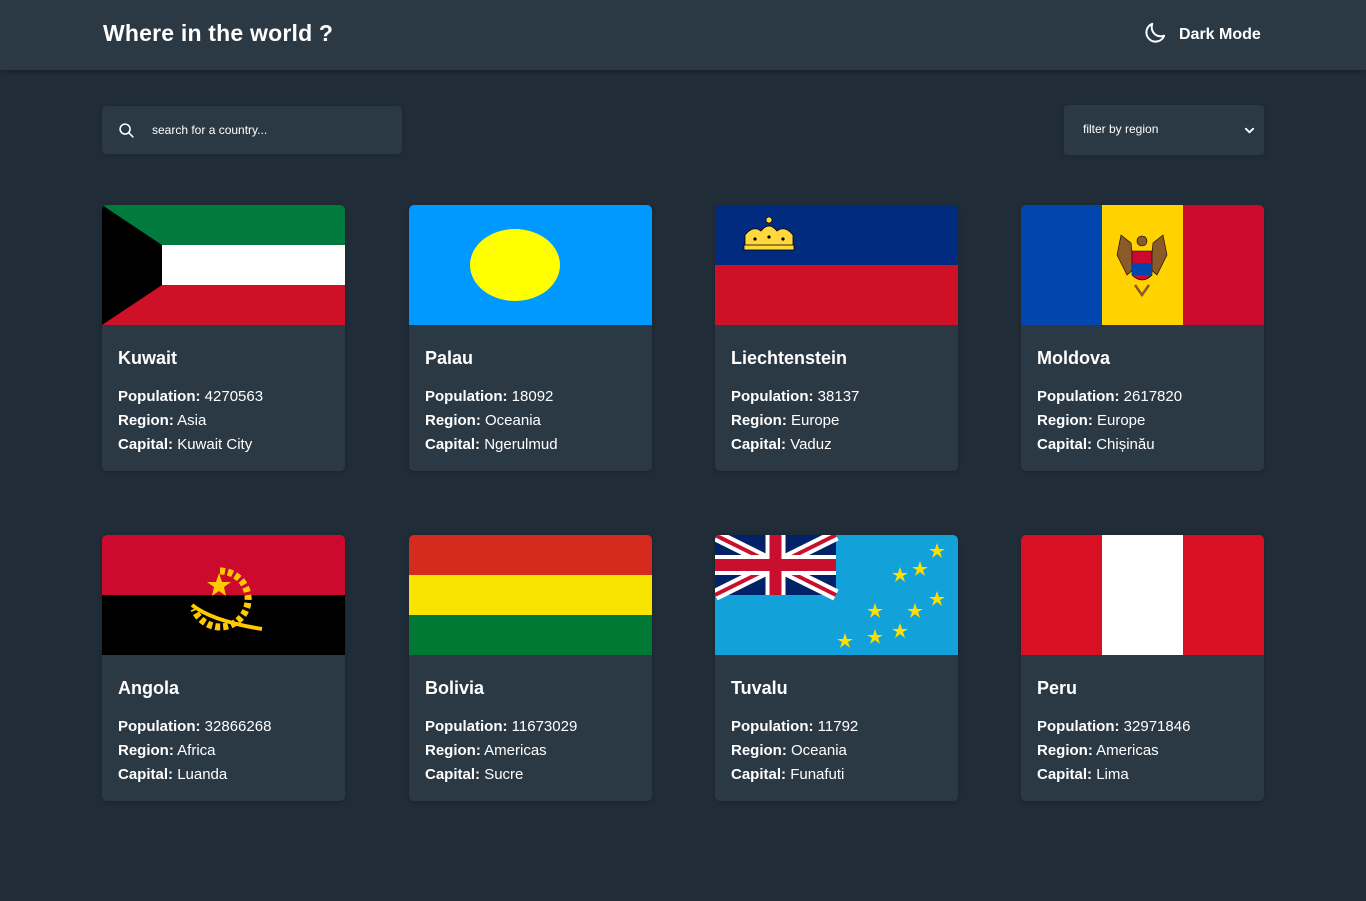 The image size is (1366, 901). I want to click on country-name: Palau, so click(449, 358).